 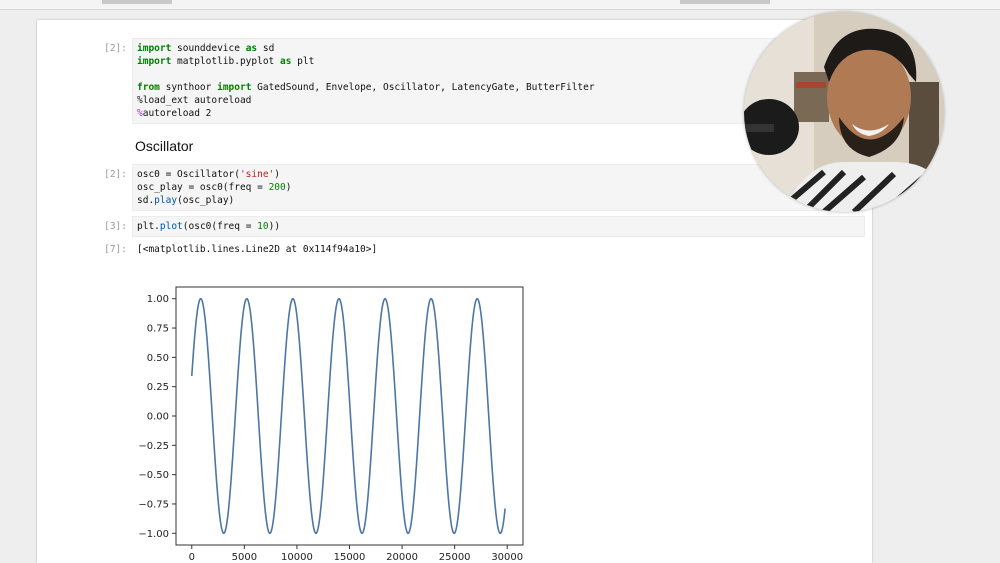 I want to click on y-tick-label: 0.75, so click(x=158, y=329).